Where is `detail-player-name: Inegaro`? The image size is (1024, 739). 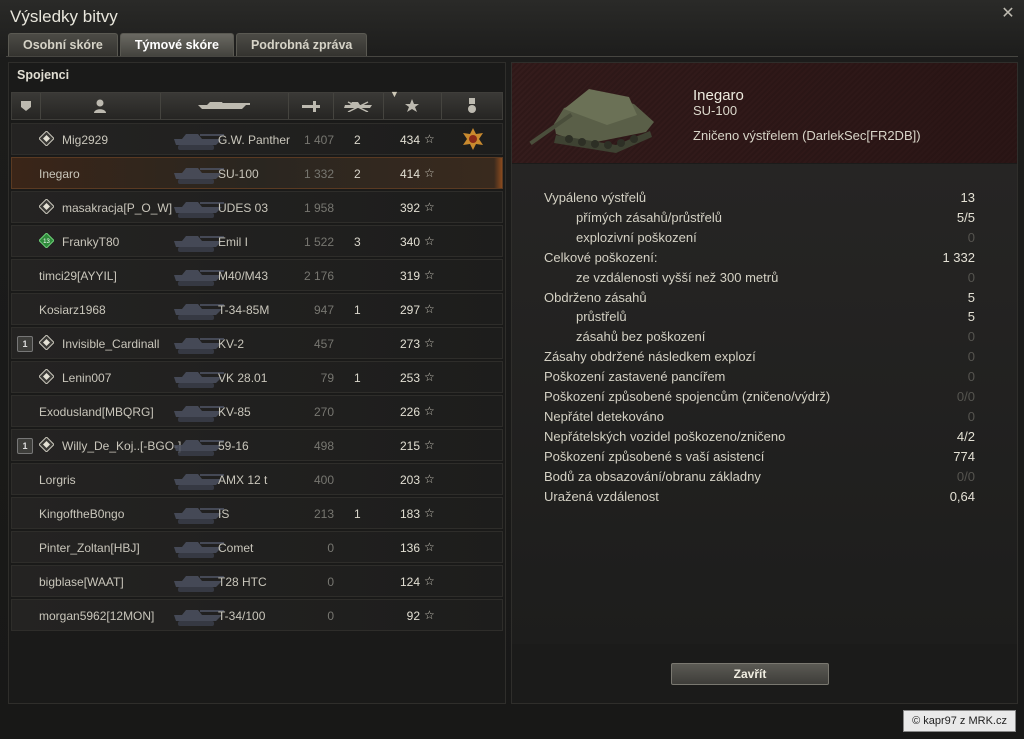 detail-player-name: Inegaro is located at coordinates (718, 95).